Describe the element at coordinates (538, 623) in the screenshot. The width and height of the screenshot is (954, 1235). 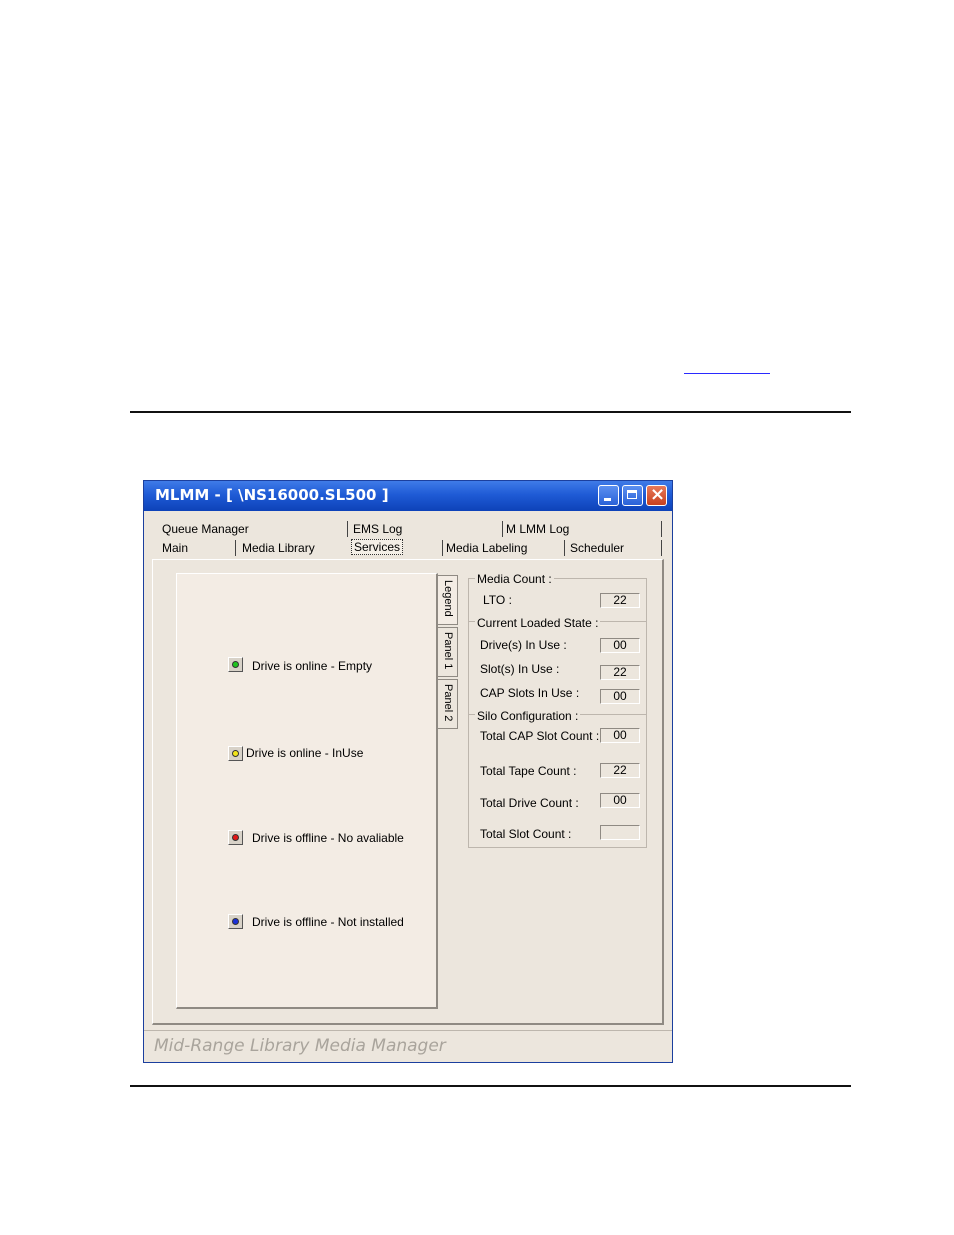
I see `current-loaded-state-title: Current Loaded State :` at that location.